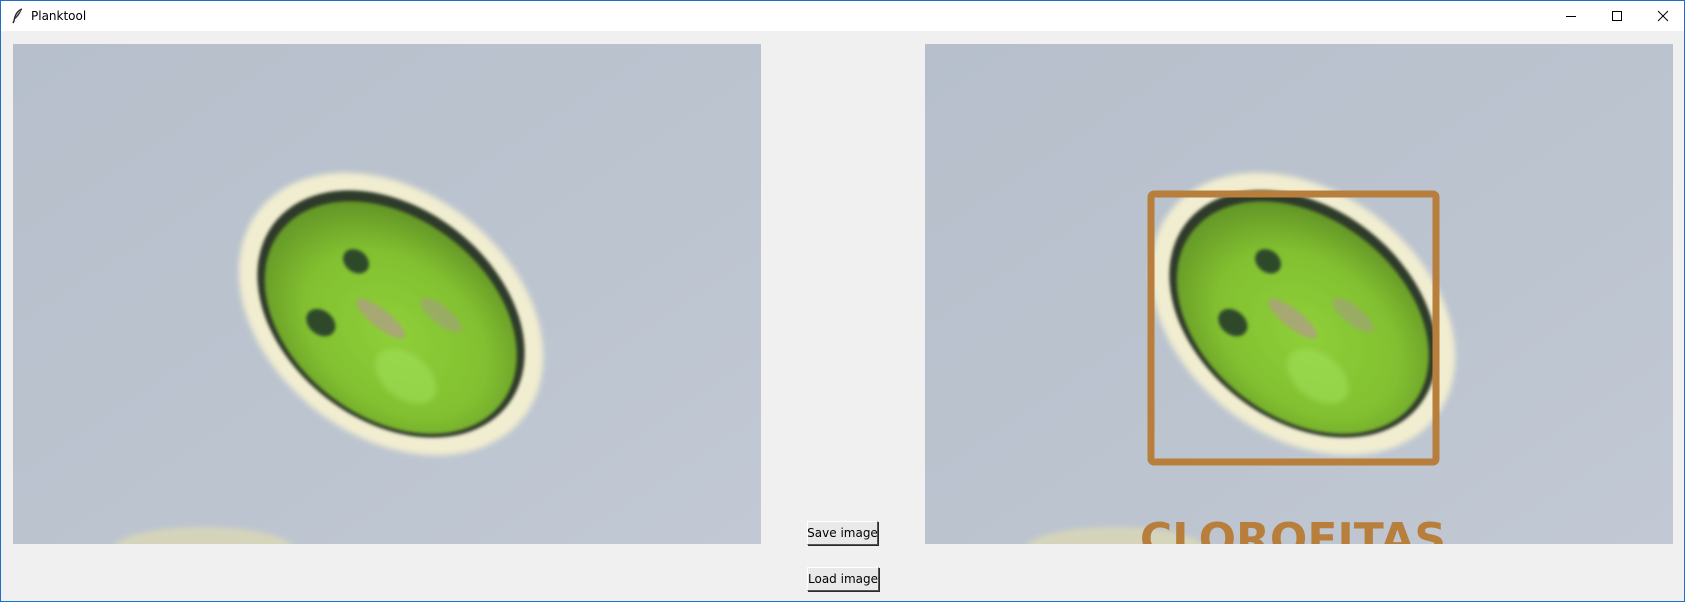 This screenshot has width=1685, height=602. I want to click on window-title: Planktool, so click(59, 16).